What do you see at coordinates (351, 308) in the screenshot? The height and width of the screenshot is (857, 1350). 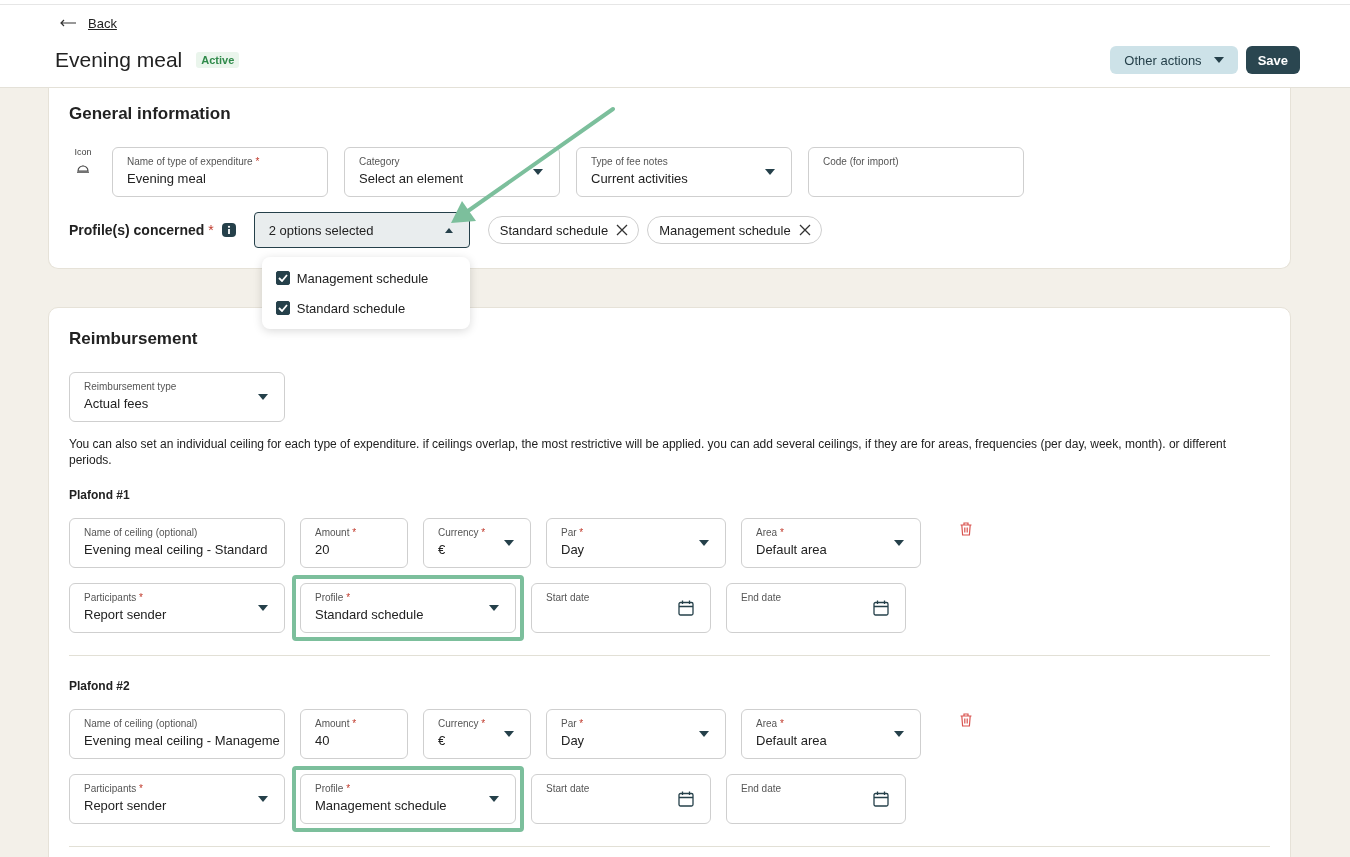 I see `option-label: Standard schedule` at bounding box center [351, 308].